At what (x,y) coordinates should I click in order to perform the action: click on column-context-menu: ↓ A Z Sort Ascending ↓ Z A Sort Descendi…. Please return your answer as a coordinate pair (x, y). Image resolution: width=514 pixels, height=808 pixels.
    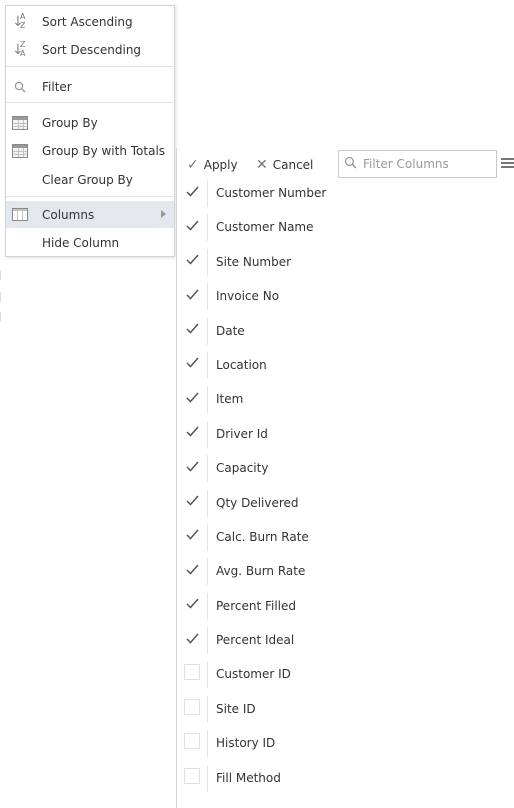
    Looking at the image, I should click on (90, 131).